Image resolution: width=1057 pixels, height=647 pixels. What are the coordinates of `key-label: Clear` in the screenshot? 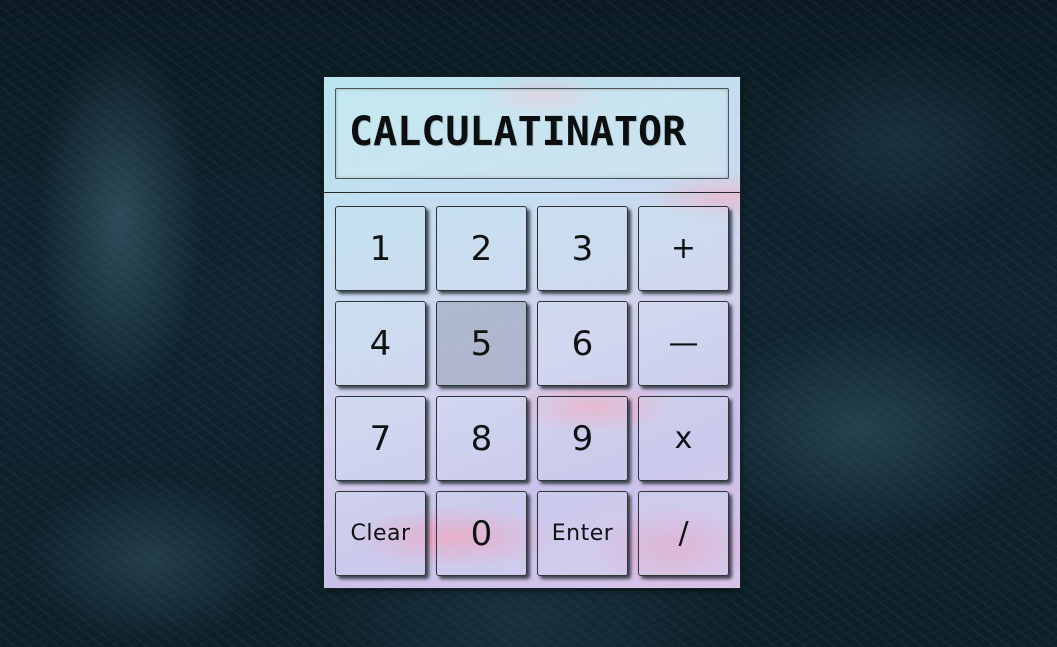 It's located at (380, 533).